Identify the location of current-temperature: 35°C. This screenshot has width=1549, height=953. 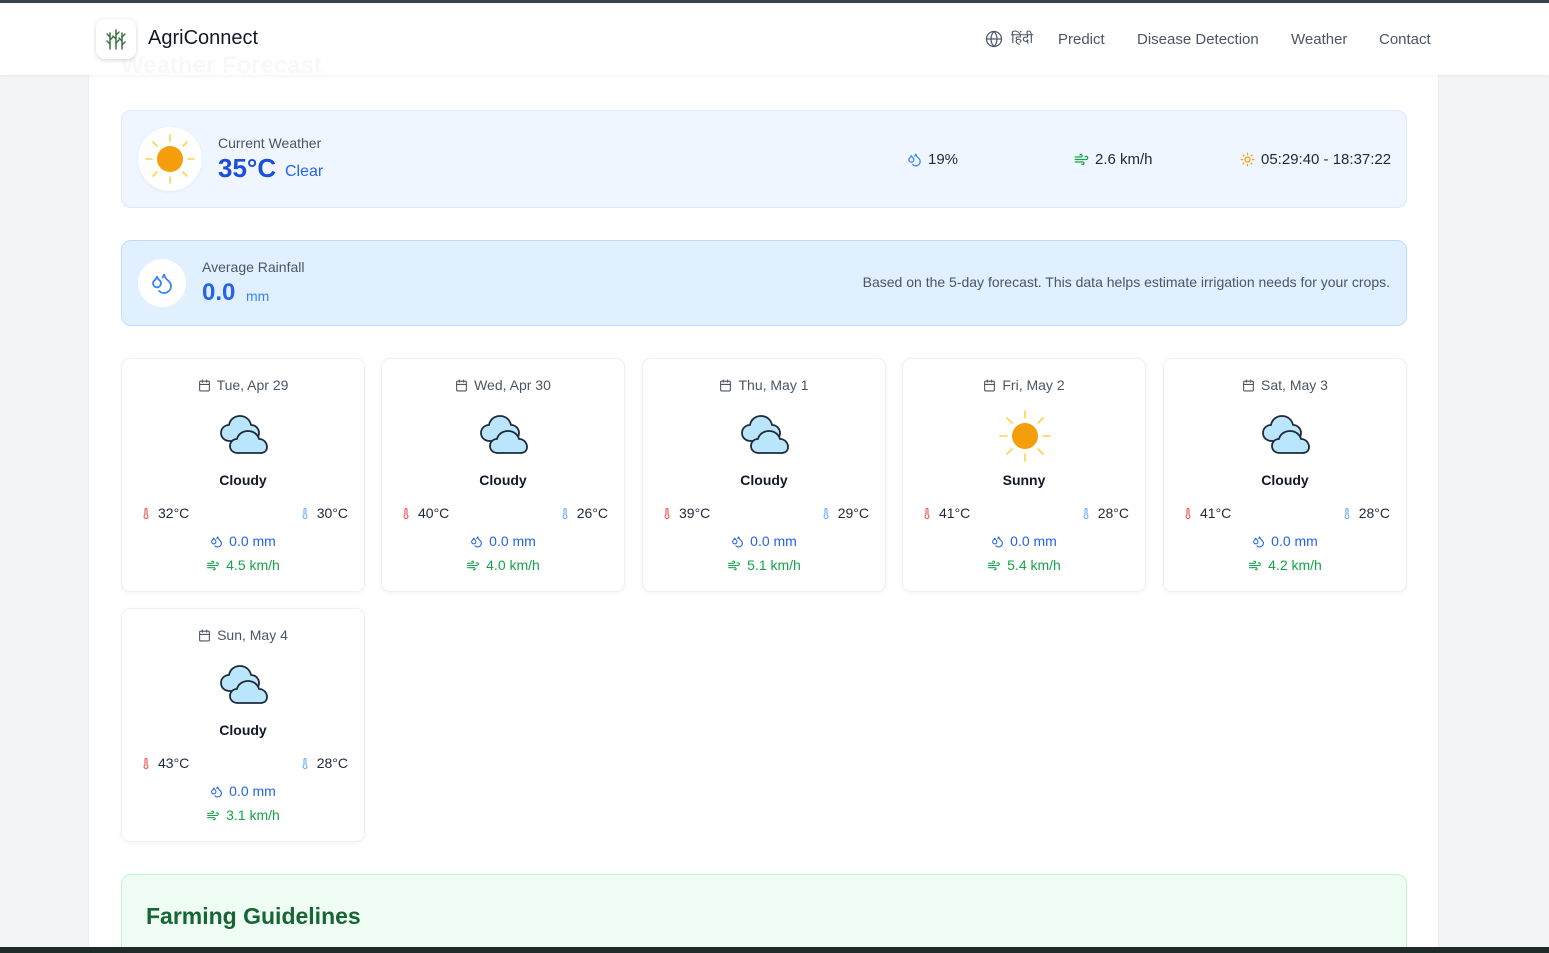
(247, 168).